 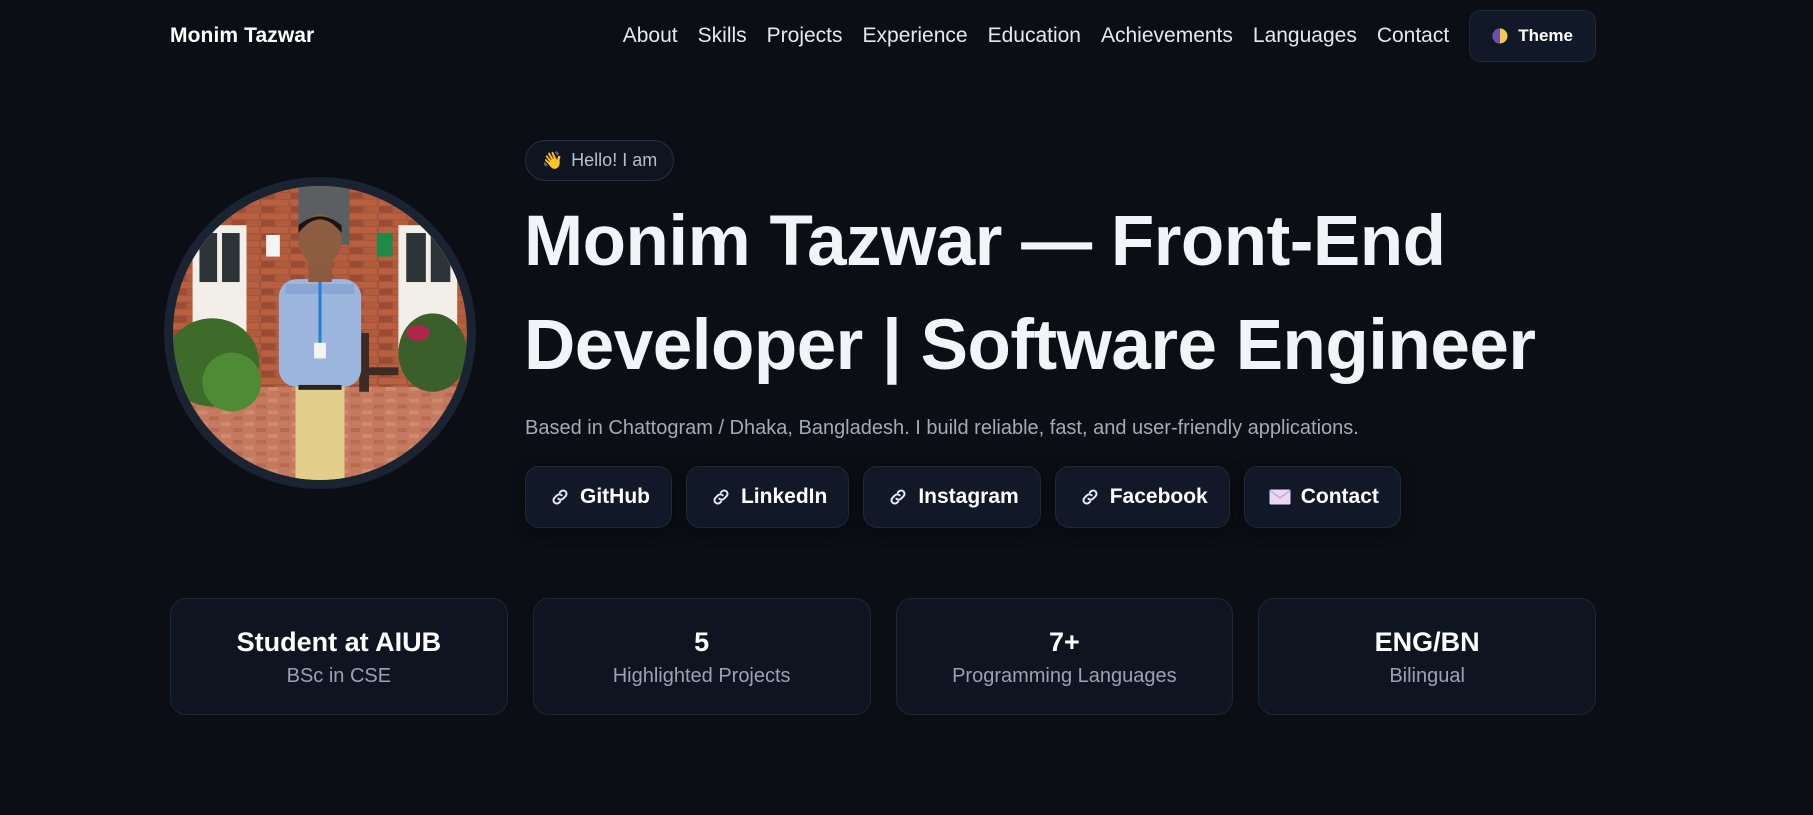 I want to click on mail-icon, so click(x=1280, y=497).